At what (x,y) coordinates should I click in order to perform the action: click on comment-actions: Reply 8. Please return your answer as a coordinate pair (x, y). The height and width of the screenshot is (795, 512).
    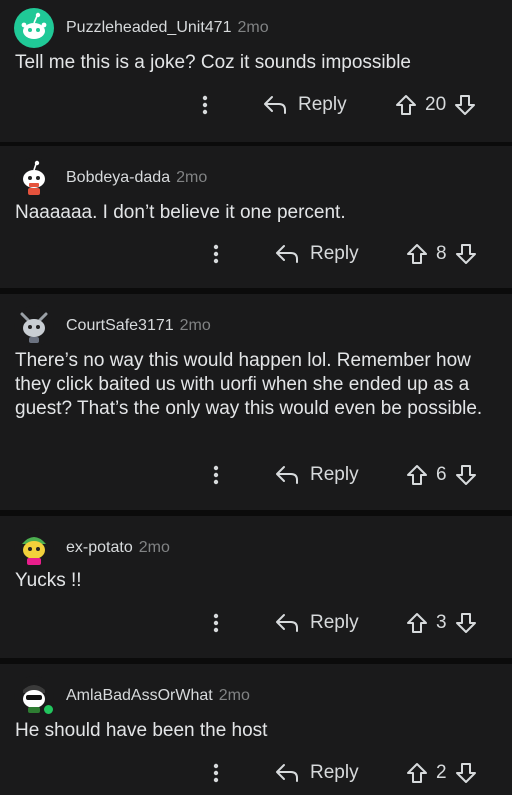
    Looking at the image, I should click on (256, 254).